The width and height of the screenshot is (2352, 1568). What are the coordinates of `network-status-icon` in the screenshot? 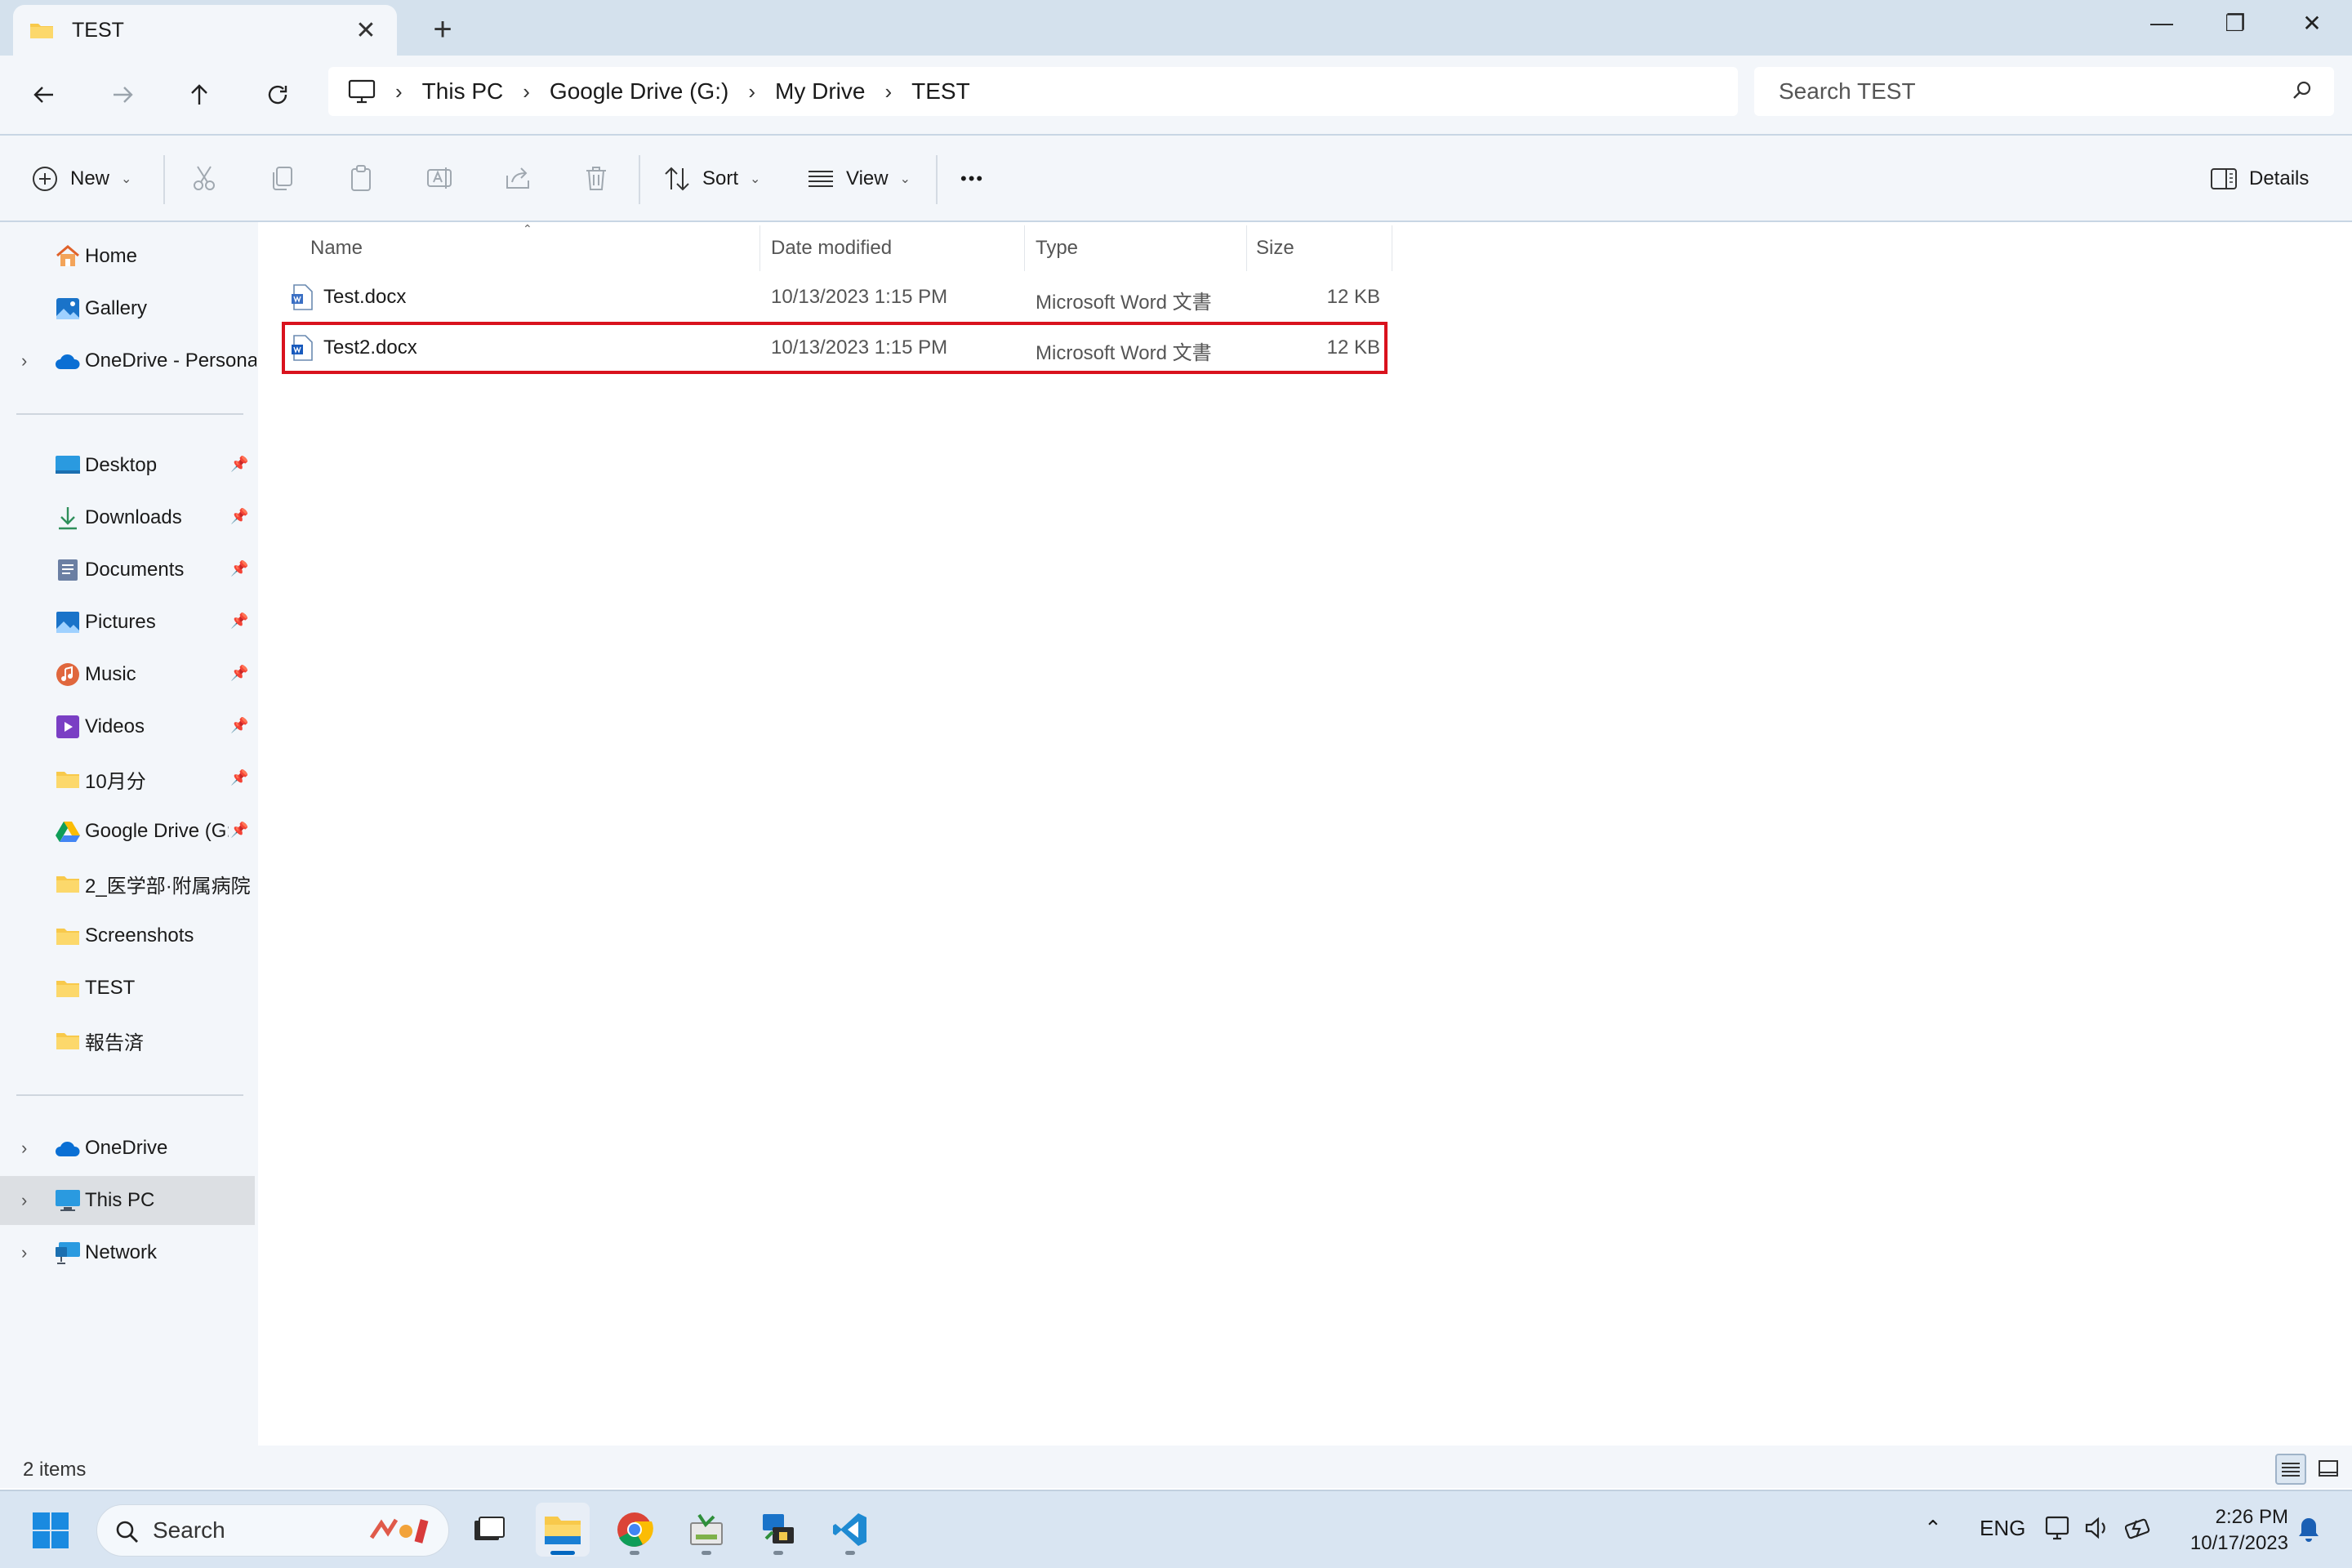 It's located at (2059, 1528).